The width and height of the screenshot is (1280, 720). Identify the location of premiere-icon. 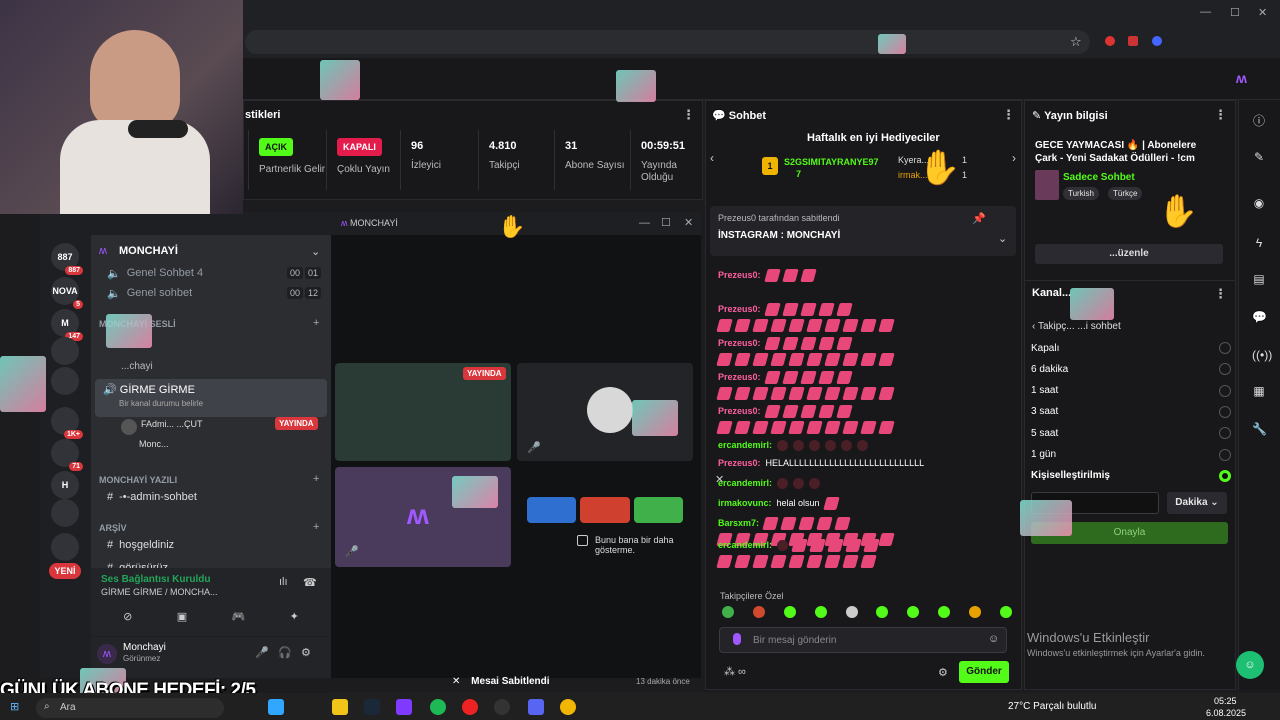
(404, 707).